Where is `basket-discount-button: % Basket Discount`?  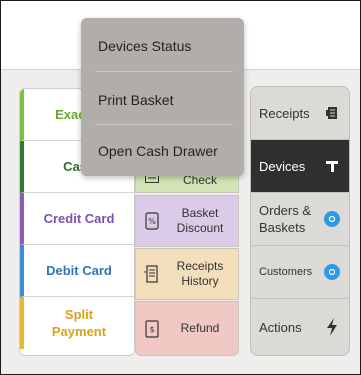
basket-discount-button: % Basket Discount is located at coordinates (187, 221).